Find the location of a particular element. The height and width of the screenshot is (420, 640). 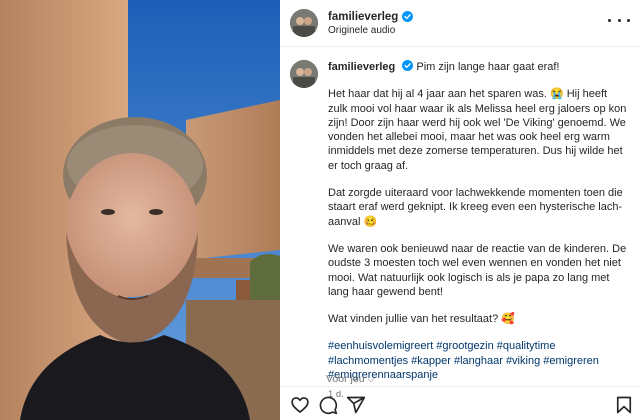

comment-icon is located at coordinates (328, 405).